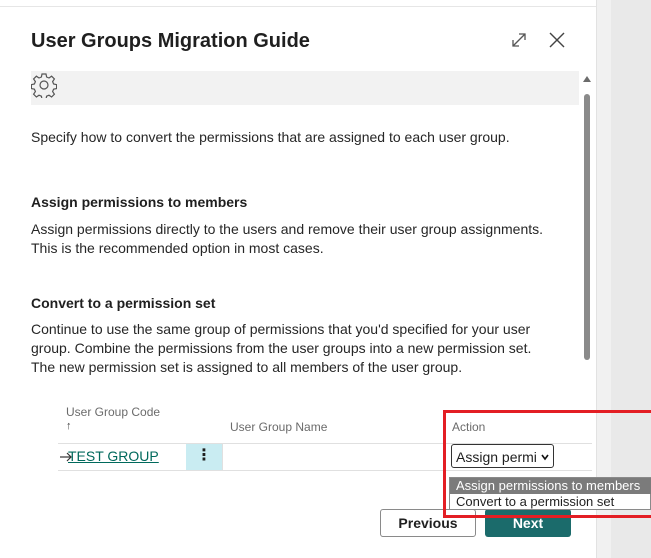 The image size is (651, 558). What do you see at coordinates (550, 502) in the screenshot?
I see `dropdown-option-convert: Convert to a permission set` at bounding box center [550, 502].